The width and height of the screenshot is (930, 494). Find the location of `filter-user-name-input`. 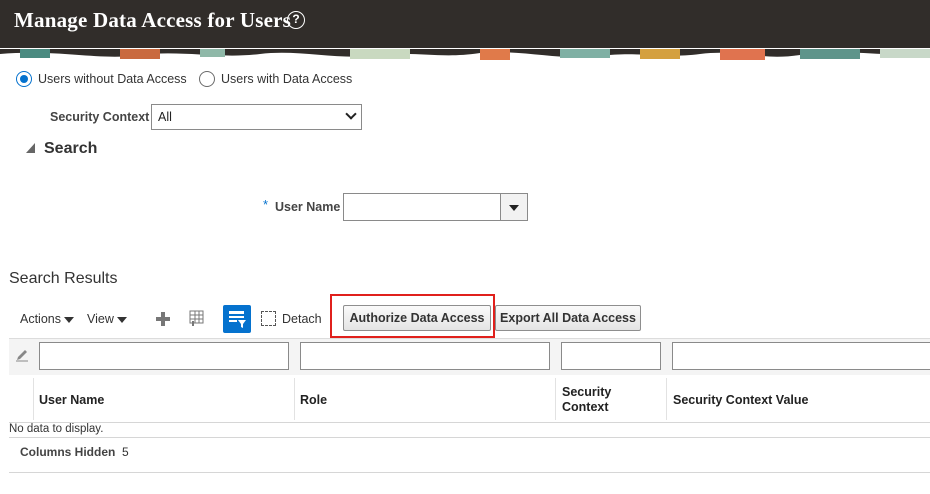

filter-user-name-input is located at coordinates (164, 356).